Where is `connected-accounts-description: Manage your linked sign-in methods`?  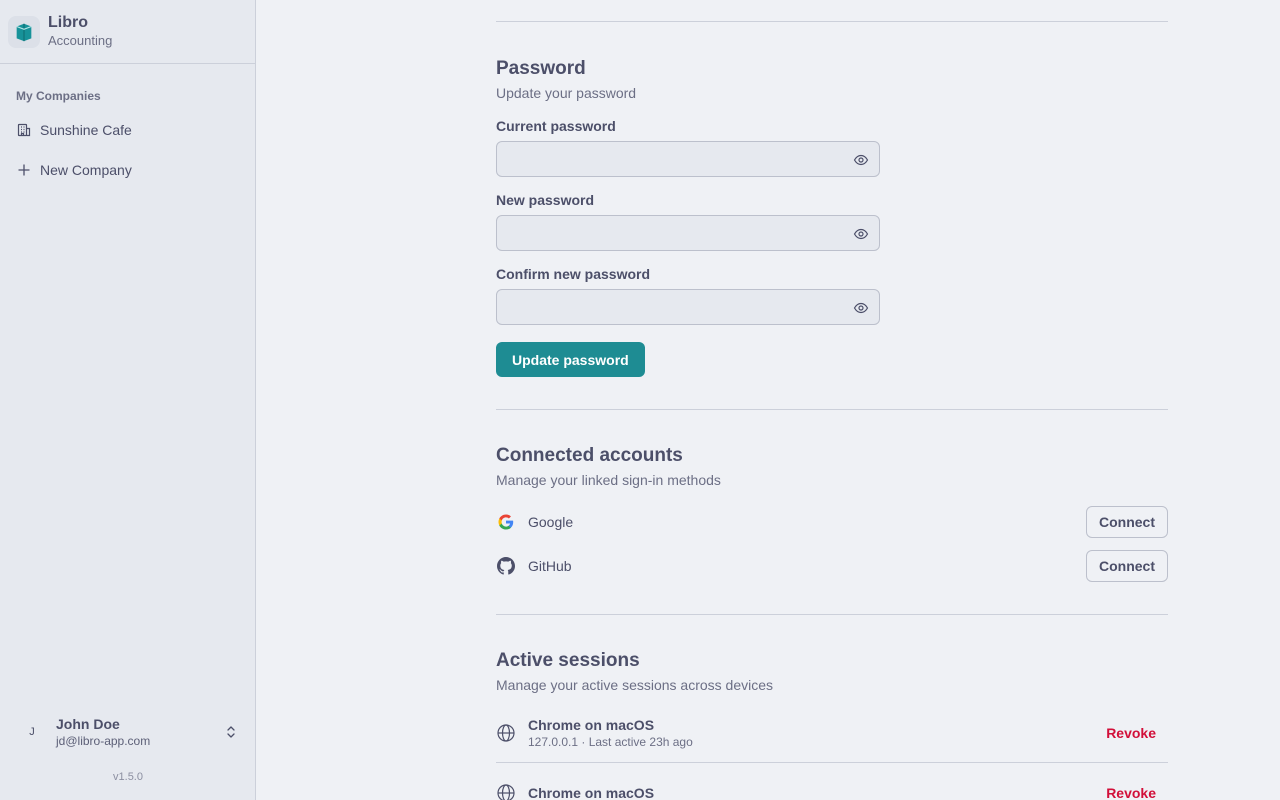 connected-accounts-description: Manage your linked sign-in methods is located at coordinates (608, 480).